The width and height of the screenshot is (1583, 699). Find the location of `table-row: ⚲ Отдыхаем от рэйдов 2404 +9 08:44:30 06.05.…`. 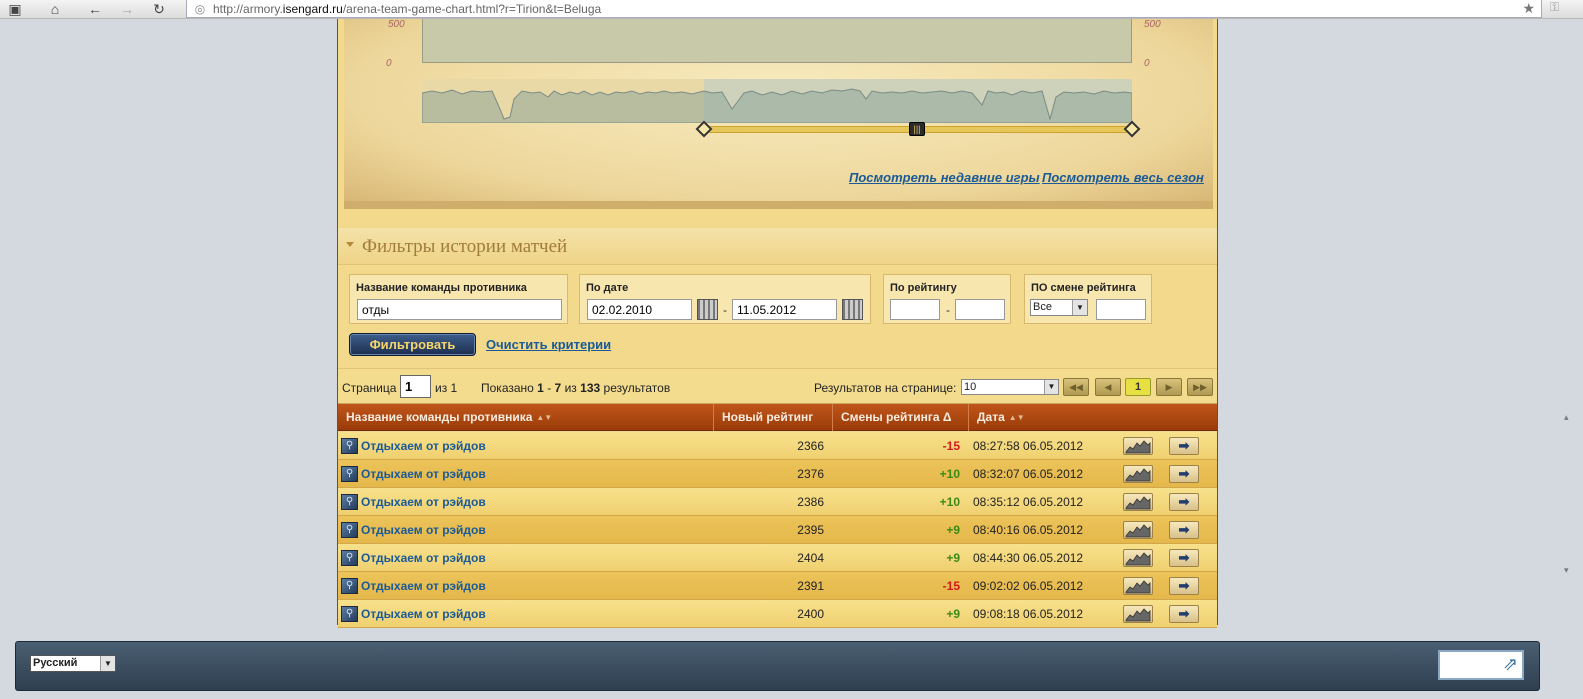

table-row: ⚲ Отдыхаем от рэйдов 2404 +9 08:44:30 06.05.… is located at coordinates (777, 558).